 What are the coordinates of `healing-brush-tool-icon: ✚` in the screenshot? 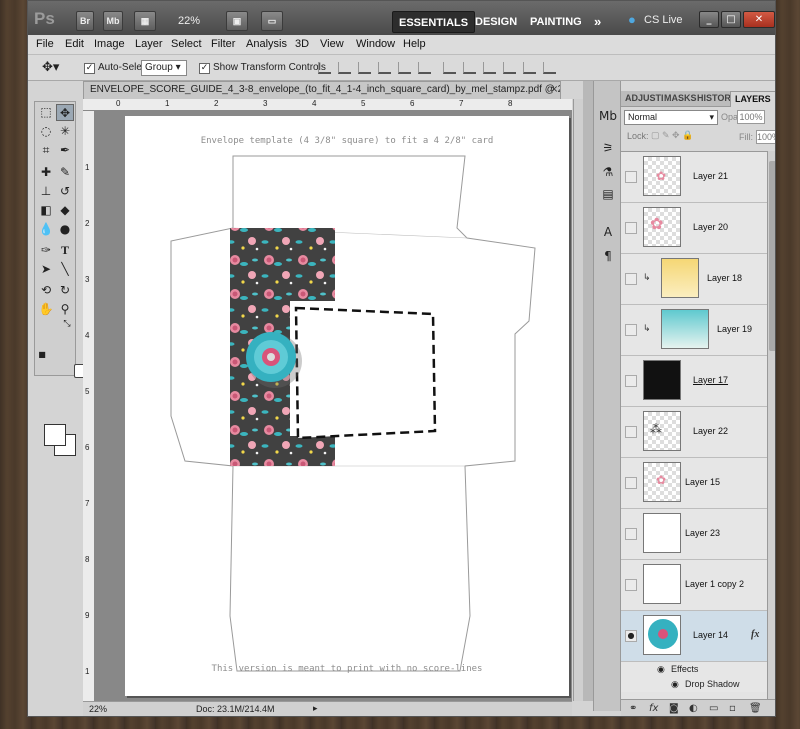 It's located at (46, 172).